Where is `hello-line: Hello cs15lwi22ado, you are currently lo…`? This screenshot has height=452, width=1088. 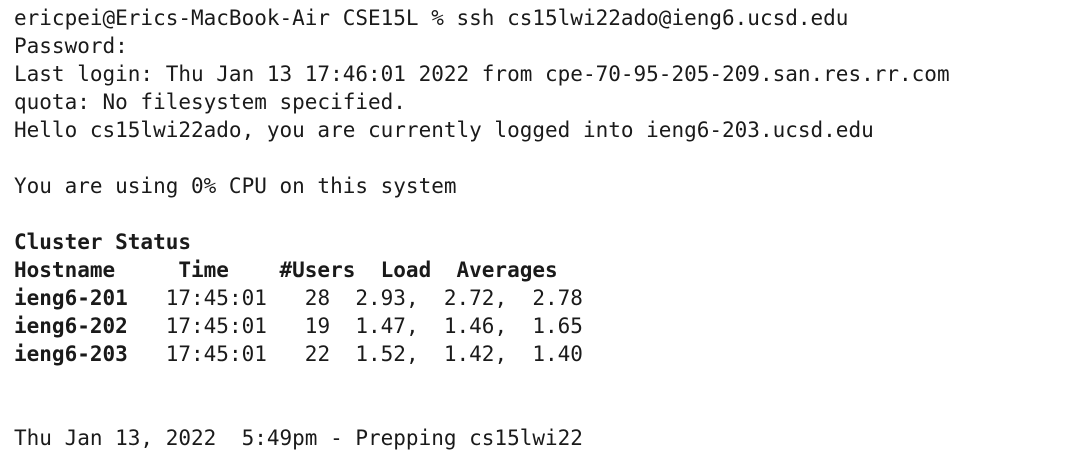
hello-line: Hello cs15lwi22ado, you are currently lo… is located at coordinates (551, 130).